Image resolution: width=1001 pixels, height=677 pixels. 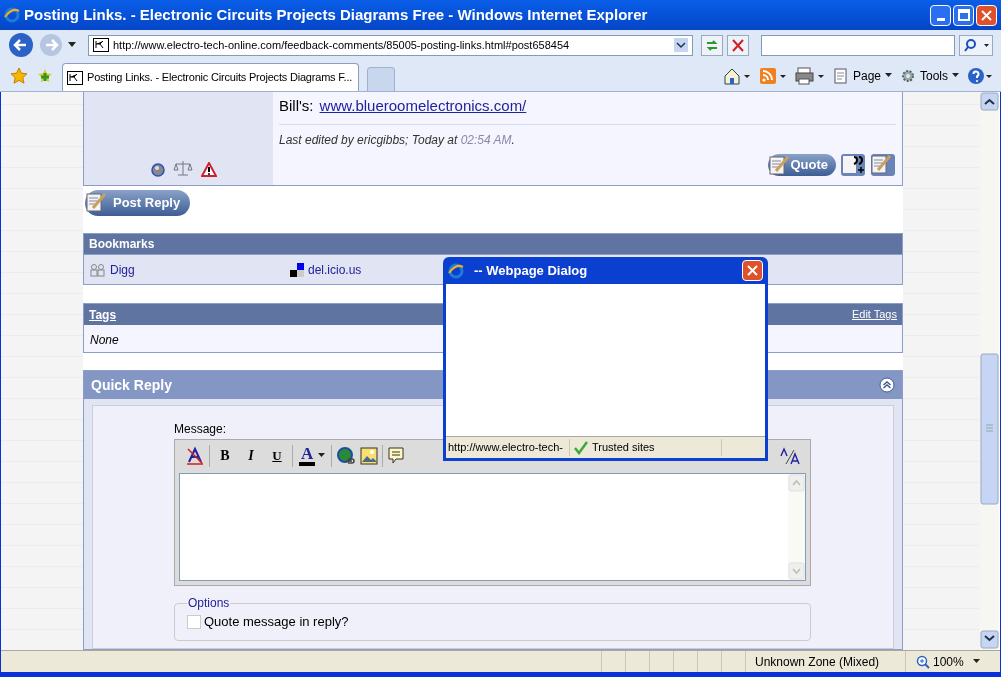 I want to click on bold-button: B, so click(x=225, y=455).